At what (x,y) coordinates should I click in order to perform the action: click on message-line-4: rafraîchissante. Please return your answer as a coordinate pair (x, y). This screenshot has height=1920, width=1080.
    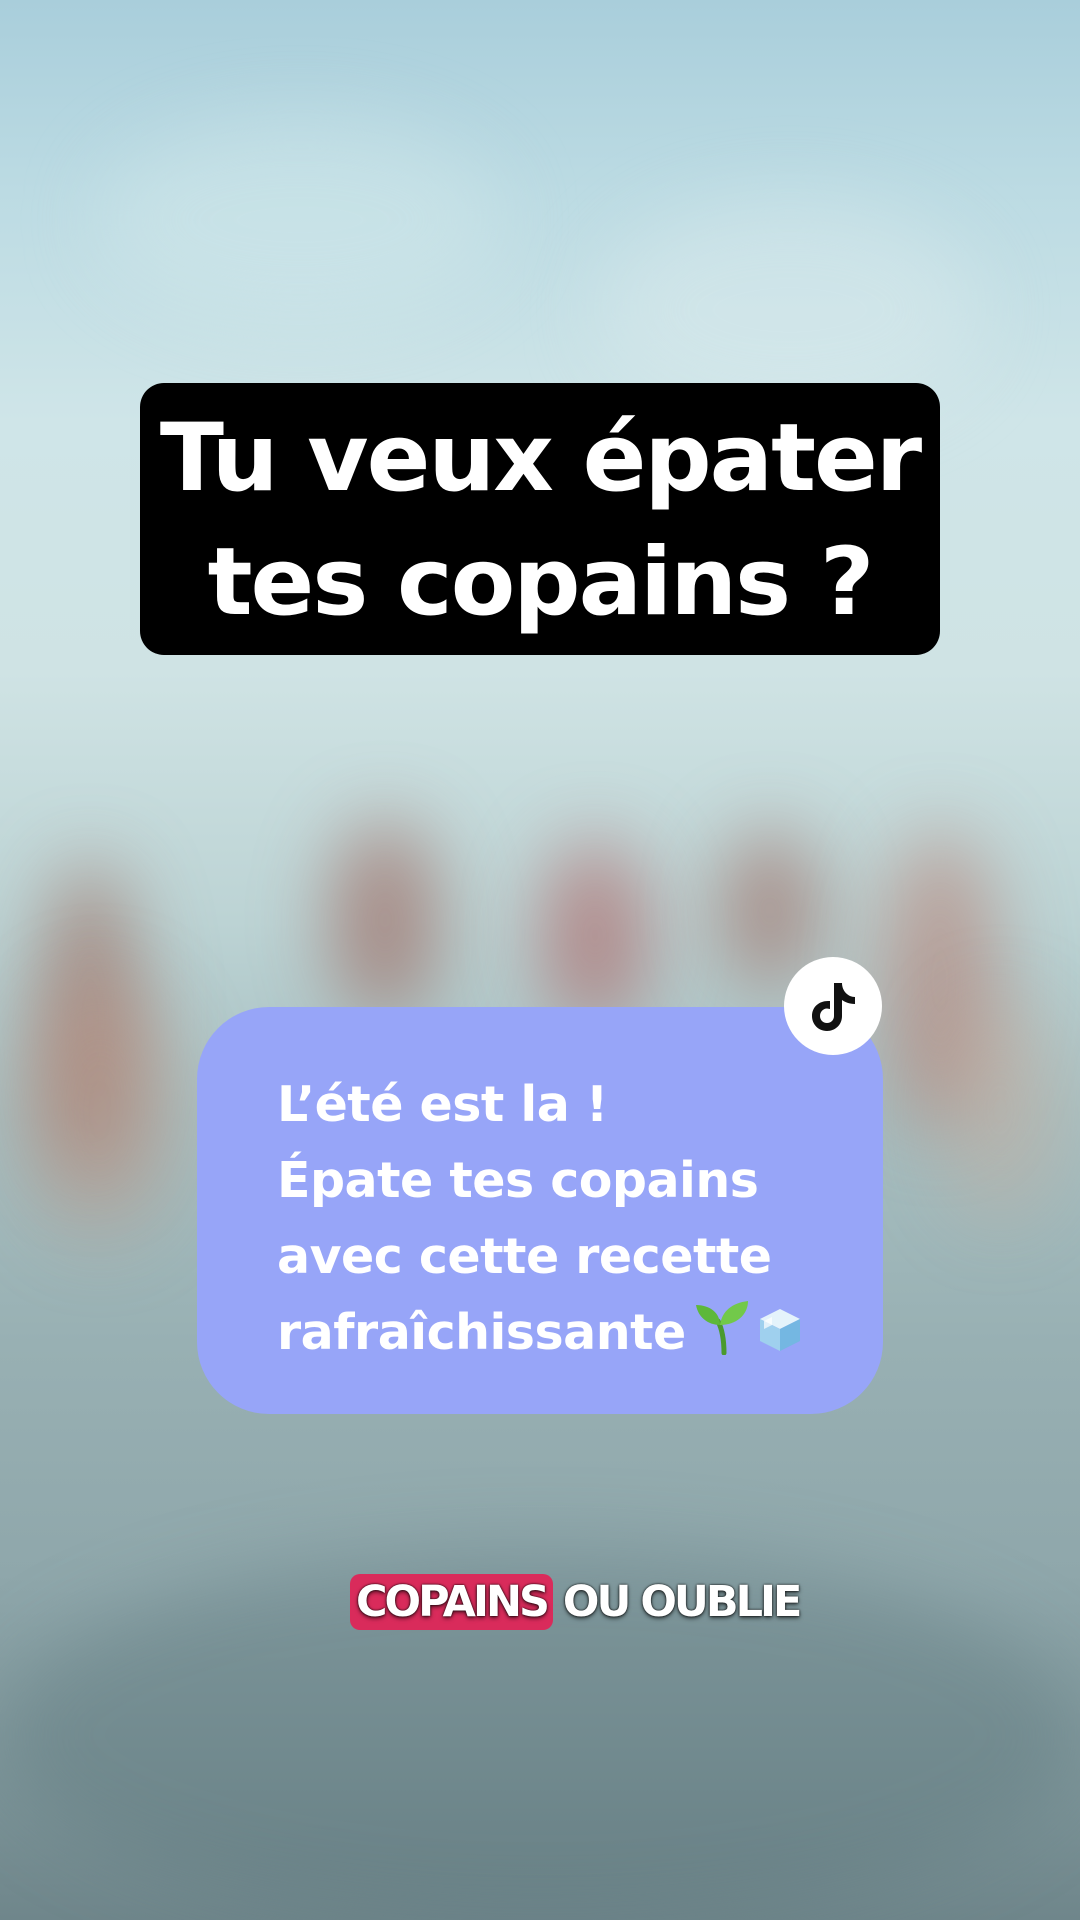
    Looking at the image, I should click on (481, 1332).